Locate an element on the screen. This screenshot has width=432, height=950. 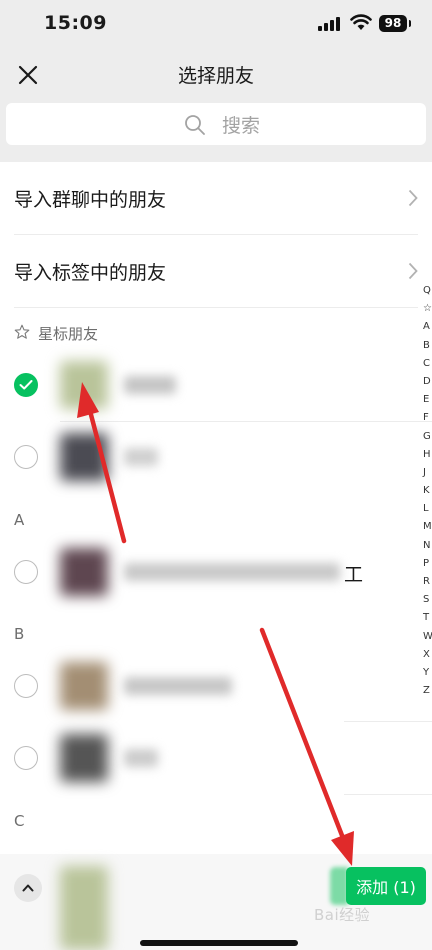
search-input: 搜索 is located at coordinates (216, 124).